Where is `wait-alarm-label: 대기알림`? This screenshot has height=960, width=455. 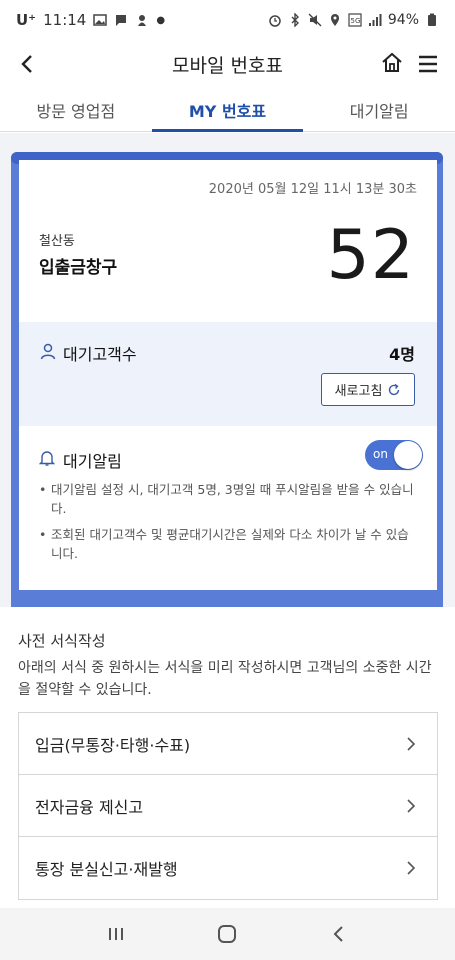
wait-alarm-label: 대기알림 is located at coordinates (92, 461).